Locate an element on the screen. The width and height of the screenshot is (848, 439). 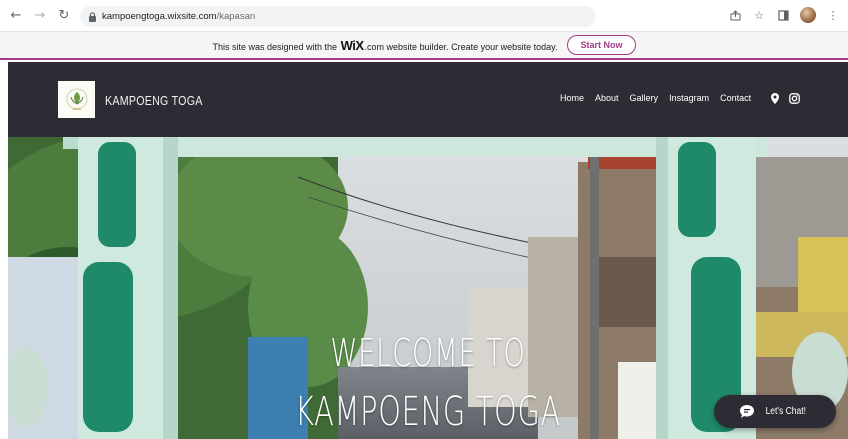
url-domain: kampoengtoga.wixsite.com is located at coordinates (159, 16).